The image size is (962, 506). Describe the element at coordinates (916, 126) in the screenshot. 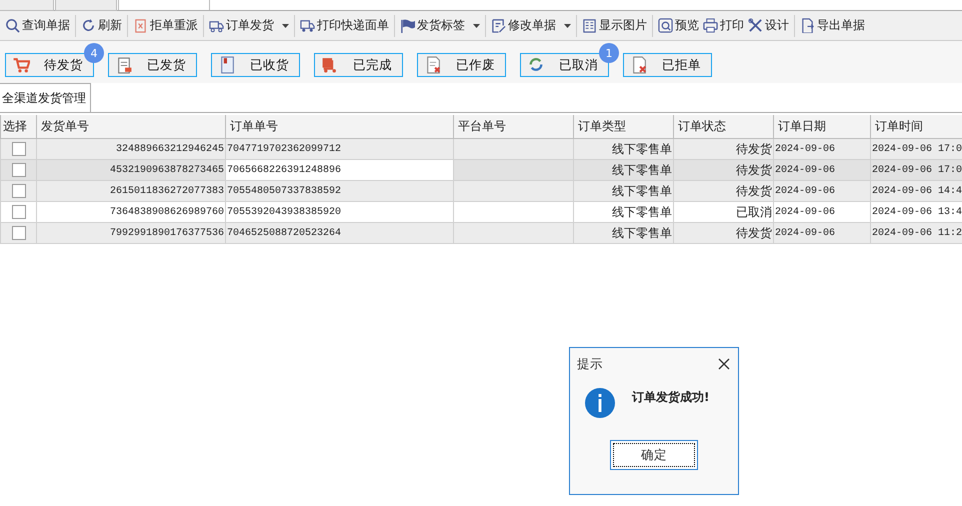

I see `column-header: 订单时间` at that location.